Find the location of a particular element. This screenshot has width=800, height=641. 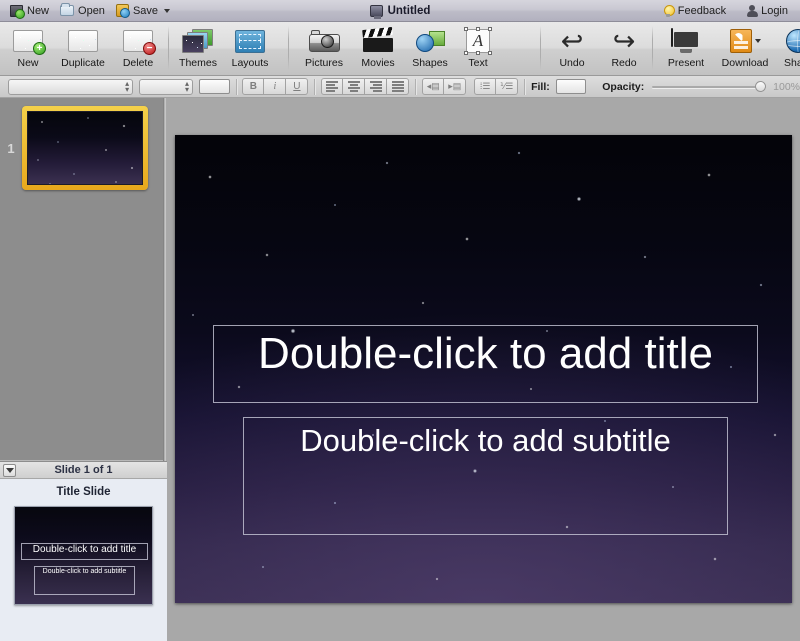

toolbar-movies-button: Movies is located at coordinates (378, 48).